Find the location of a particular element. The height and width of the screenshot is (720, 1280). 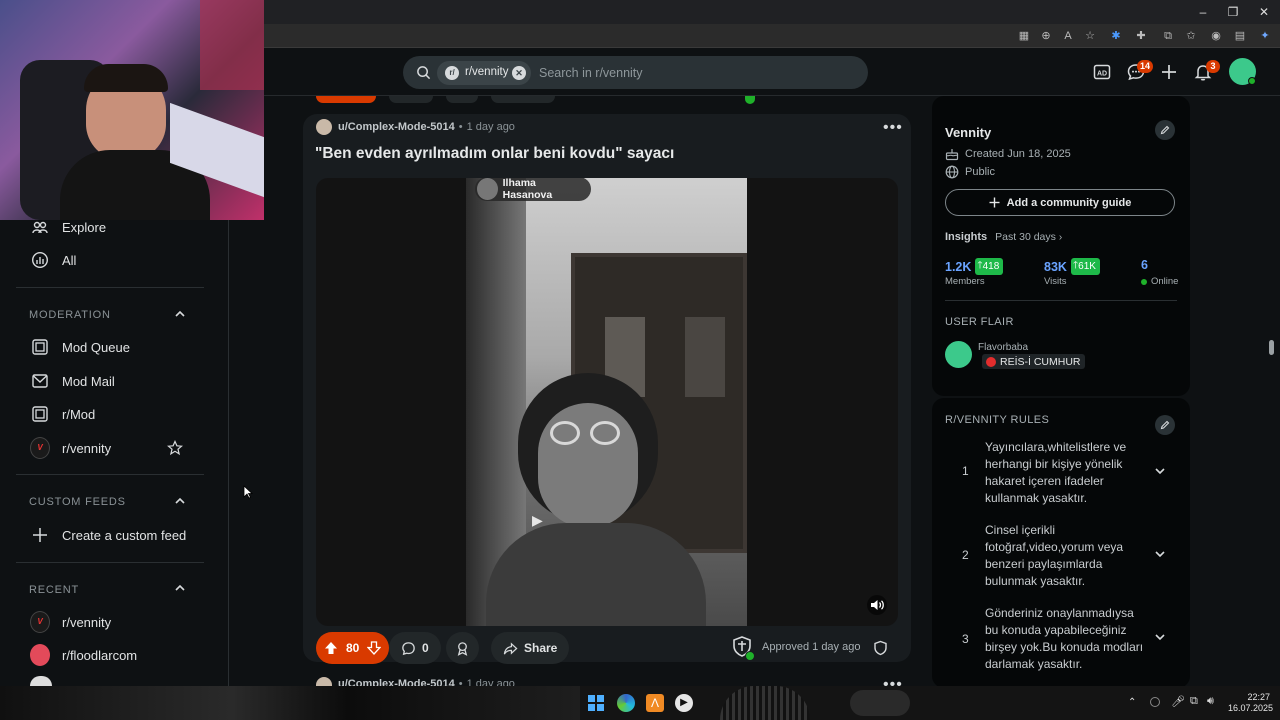

nav-all: All is located at coordinates (53, 260).